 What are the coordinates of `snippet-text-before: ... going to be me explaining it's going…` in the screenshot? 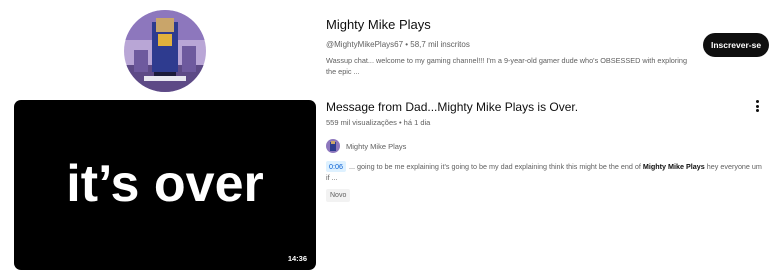 It's located at (496, 166).